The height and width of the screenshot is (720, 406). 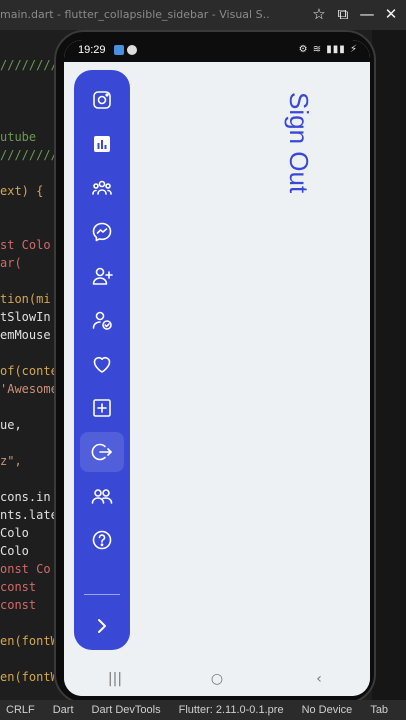 I want to click on sidebar-item-sign-out, so click(x=102, y=452).